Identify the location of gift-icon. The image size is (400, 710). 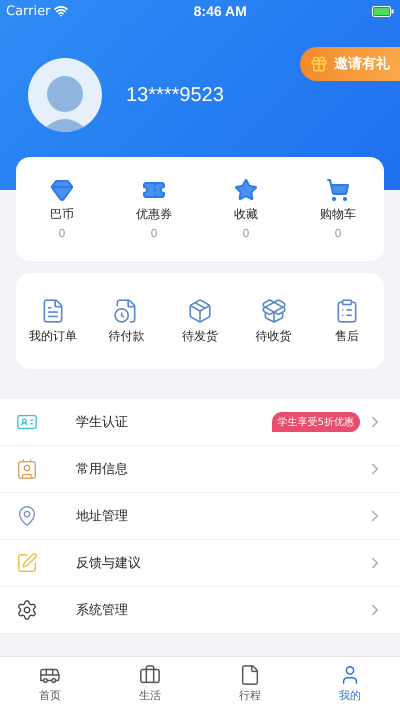
(319, 64).